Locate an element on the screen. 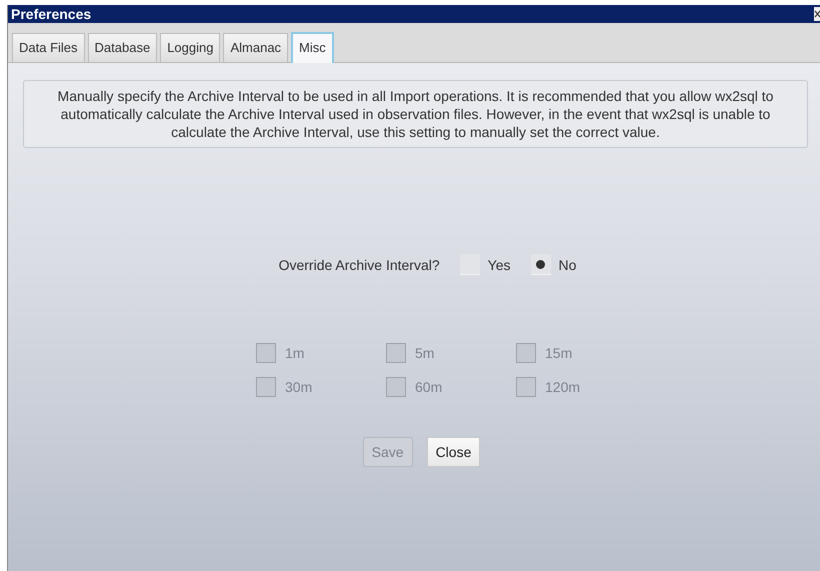 The width and height of the screenshot is (820, 571). close-button: Close is located at coordinates (453, 452).